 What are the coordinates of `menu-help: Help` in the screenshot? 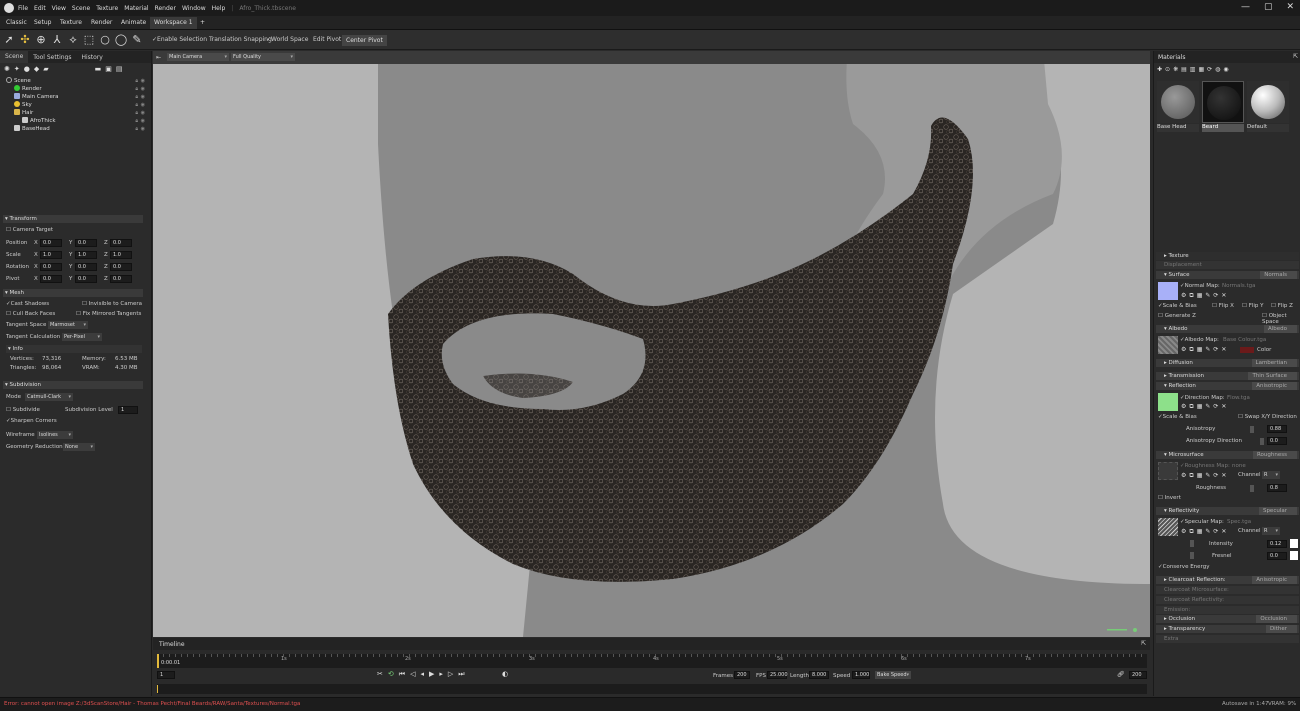 It's located at (219, 8).